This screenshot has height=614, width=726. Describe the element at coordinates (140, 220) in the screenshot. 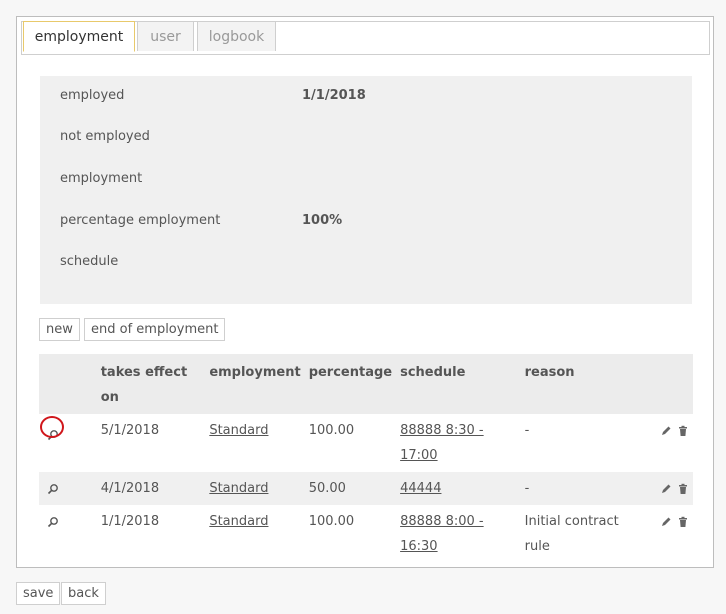

I see `percentage-label: percentage employment` at that location.